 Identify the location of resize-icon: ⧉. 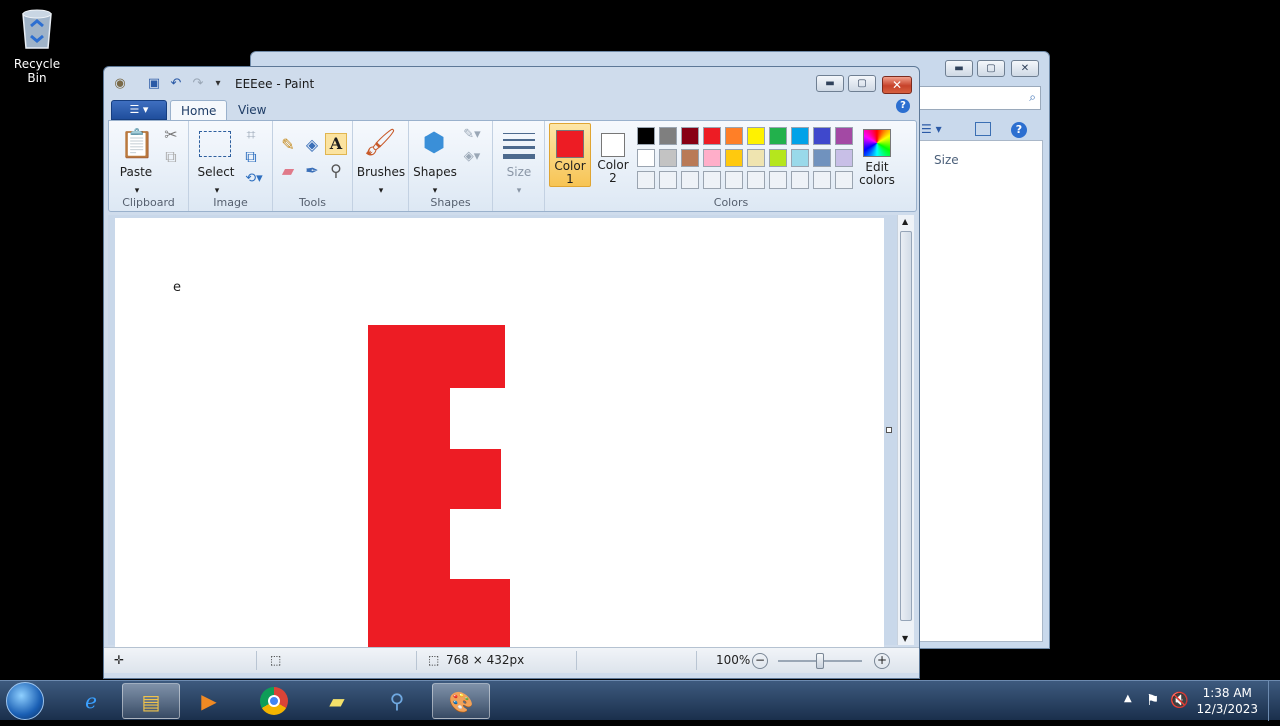
(251, 157).